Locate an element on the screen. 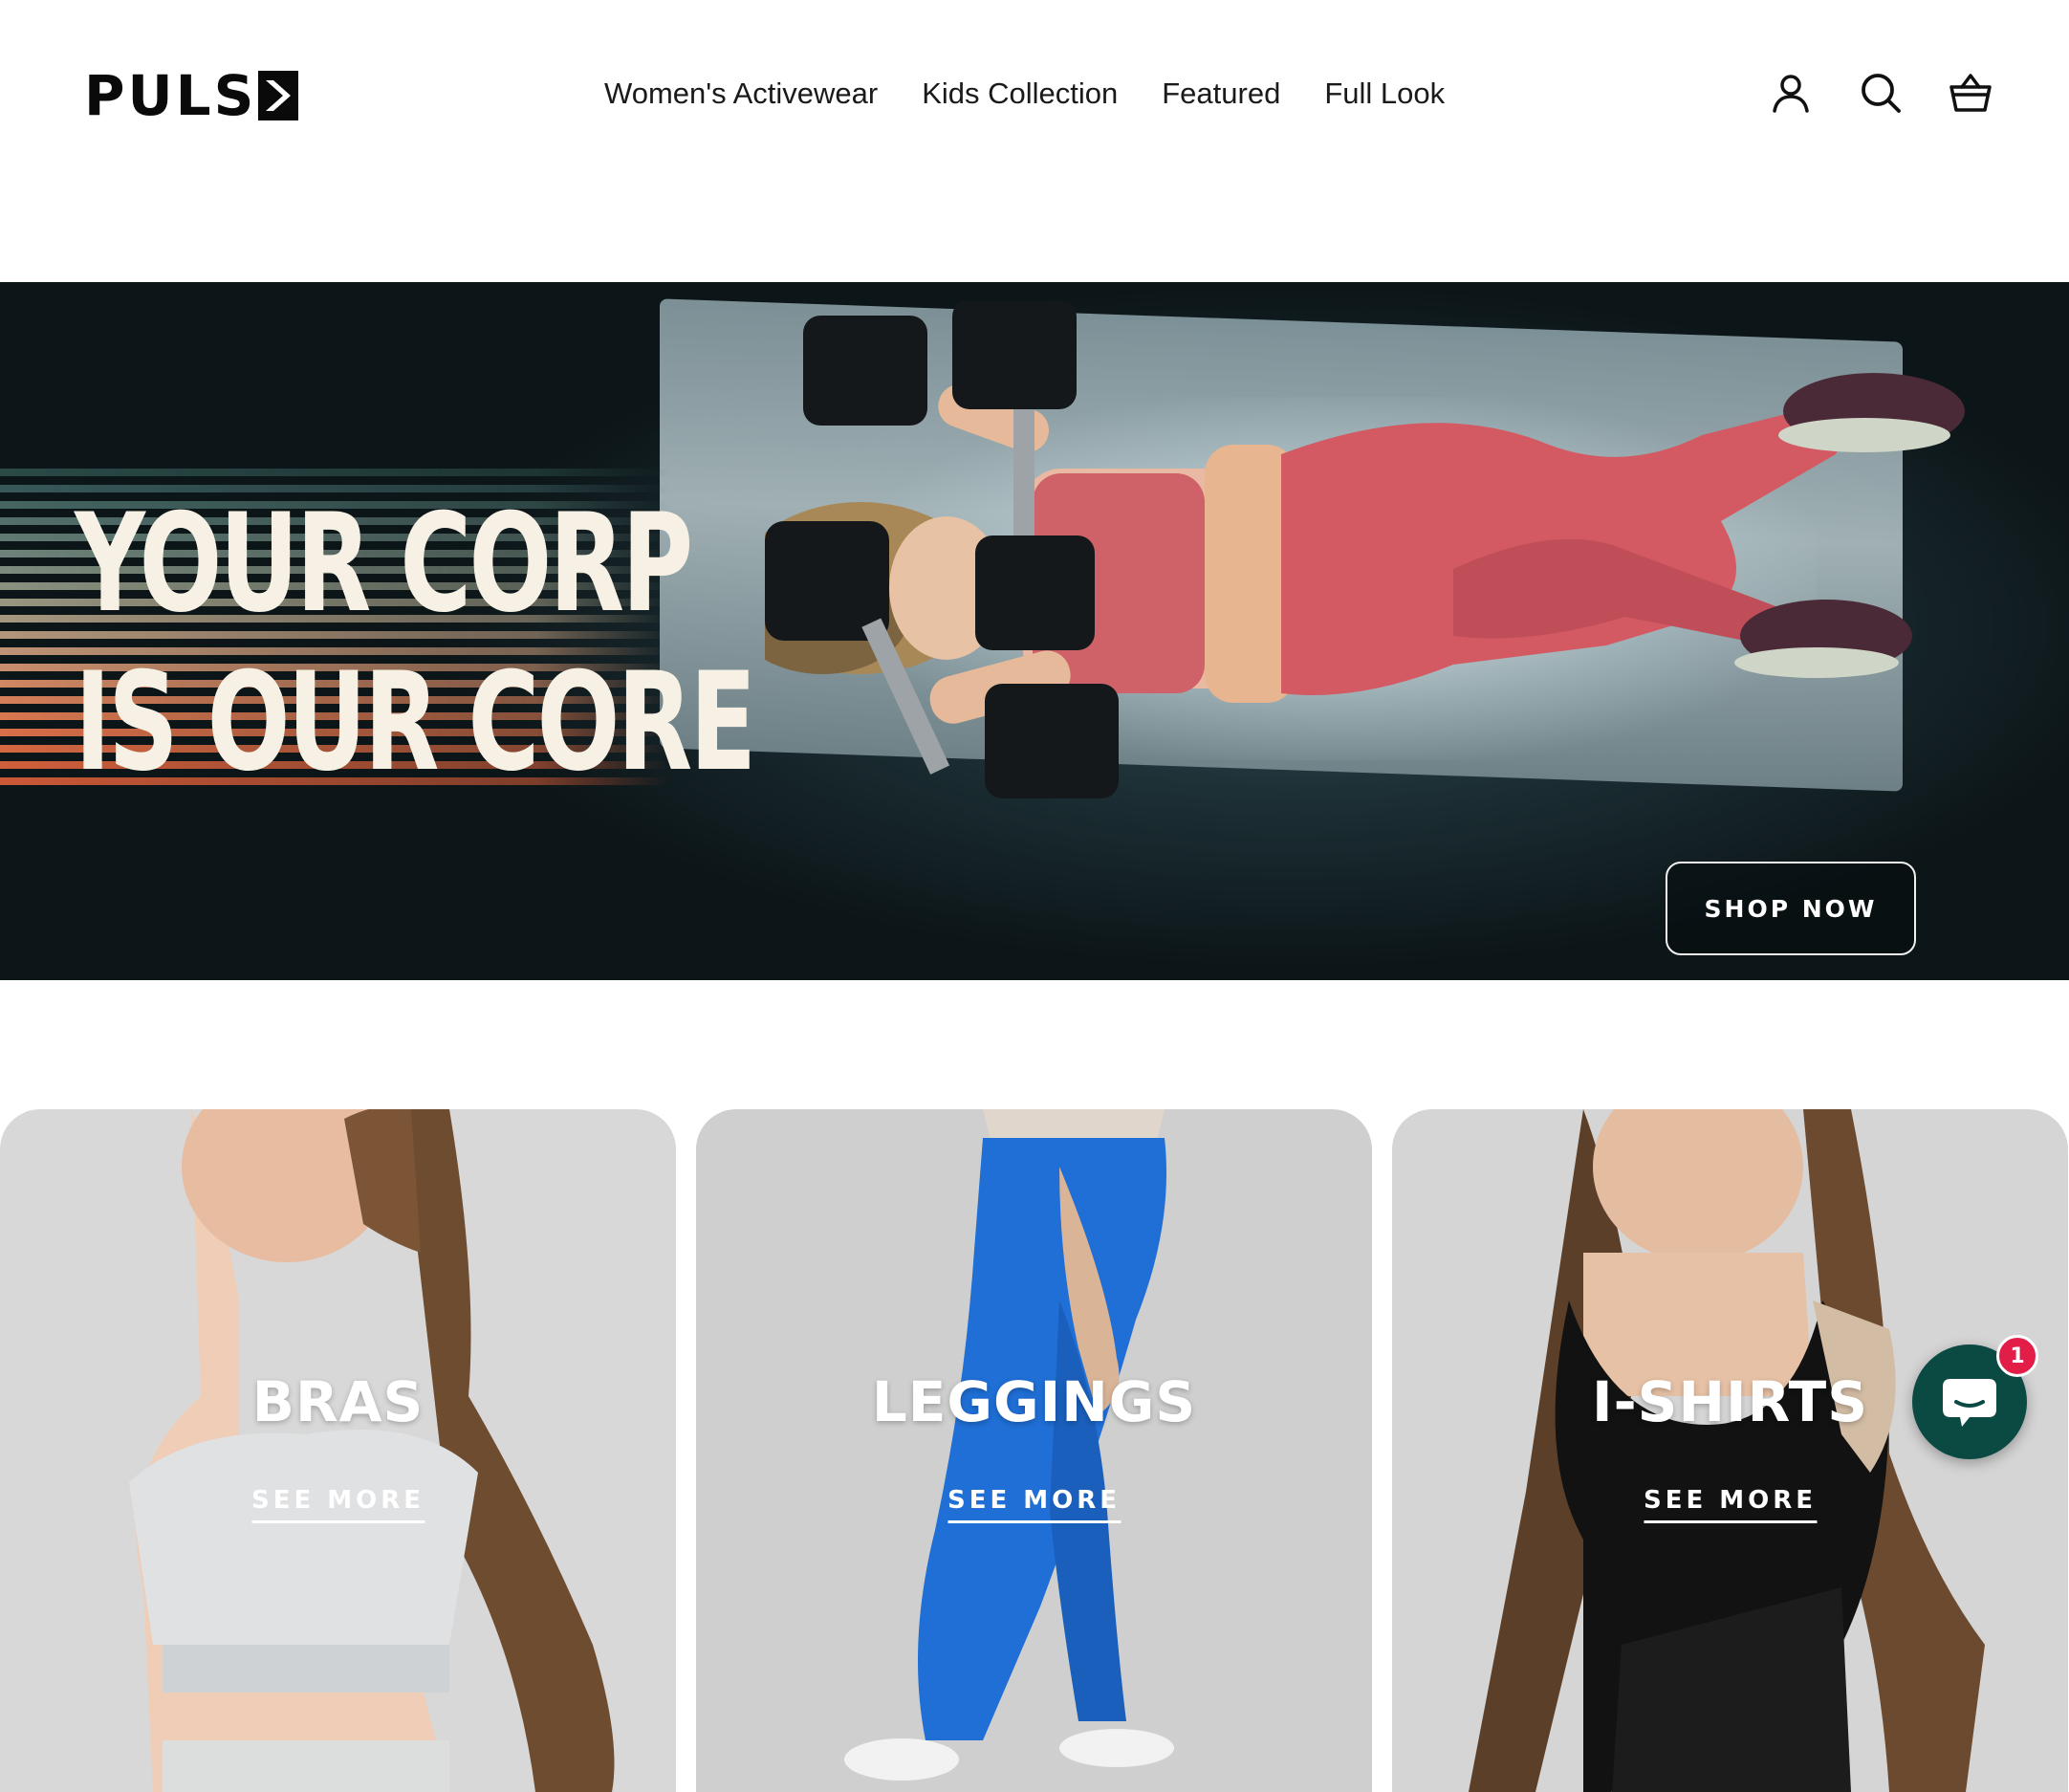  leggings-model-image is located at coordinates (1009, 1445).